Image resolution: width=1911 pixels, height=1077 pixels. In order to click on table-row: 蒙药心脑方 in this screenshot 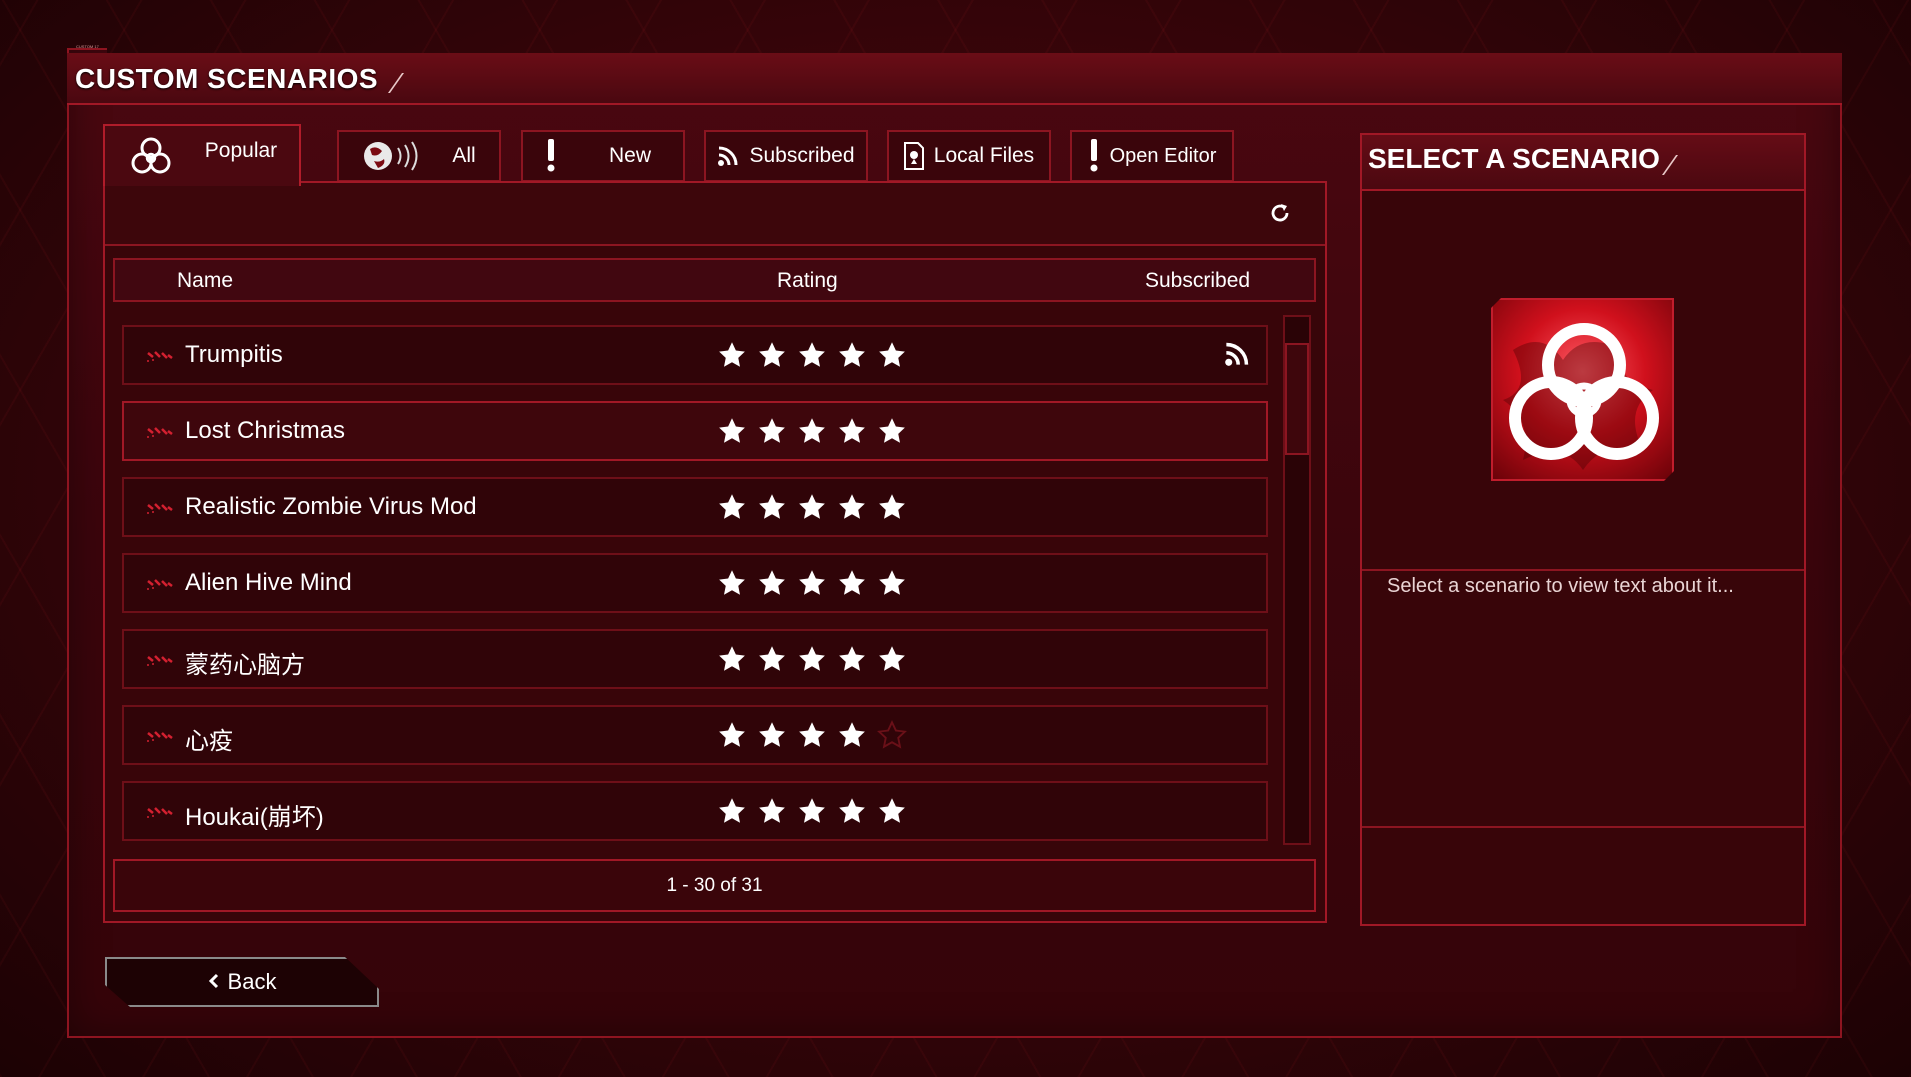, I will do `click(695, 659)`.